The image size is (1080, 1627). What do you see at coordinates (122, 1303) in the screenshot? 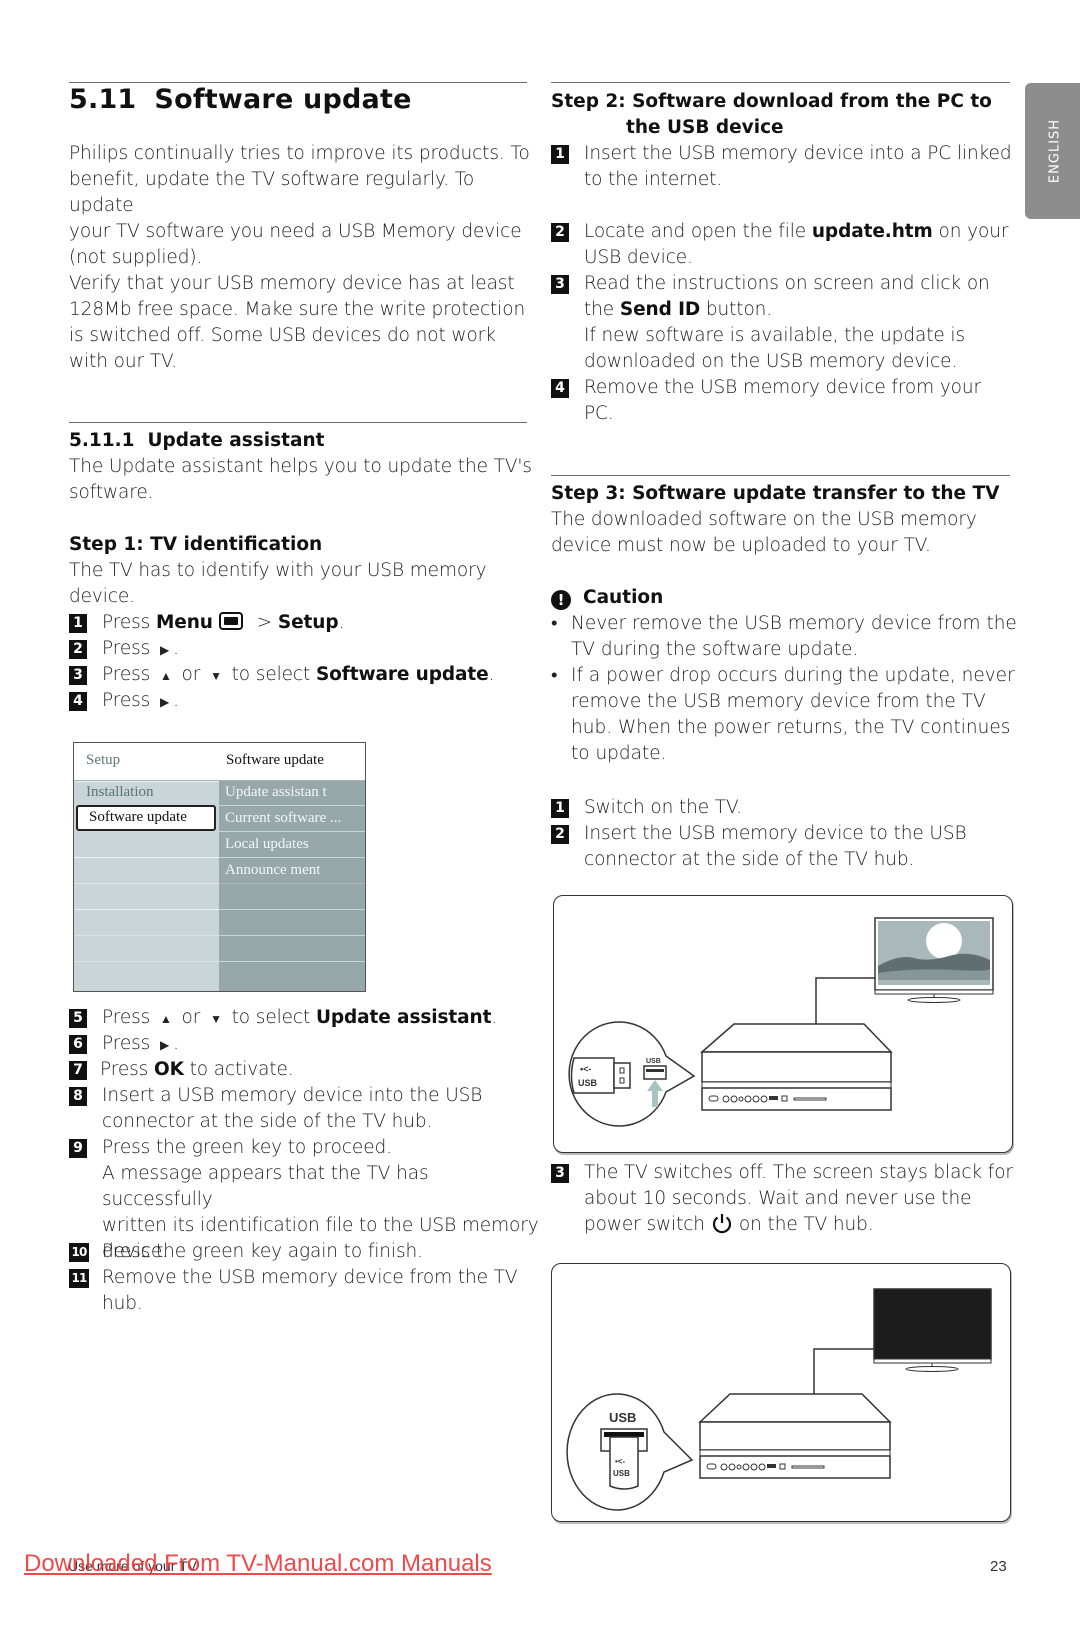
I see `text-line: hub.` at bounding box center [122, 1303].